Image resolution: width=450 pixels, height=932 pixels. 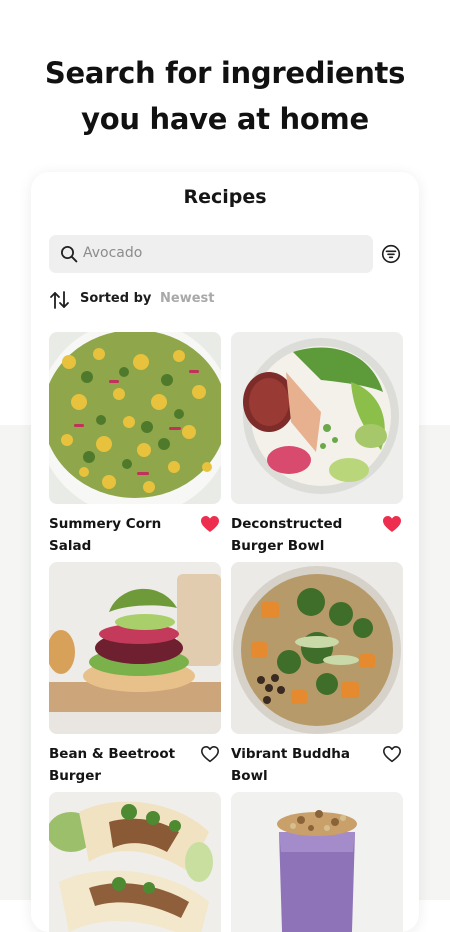 What do you see at coordinates (135, 418) in the screenshot?
I see `recipe-image-corn-salad` at bounding box center [135, 418].